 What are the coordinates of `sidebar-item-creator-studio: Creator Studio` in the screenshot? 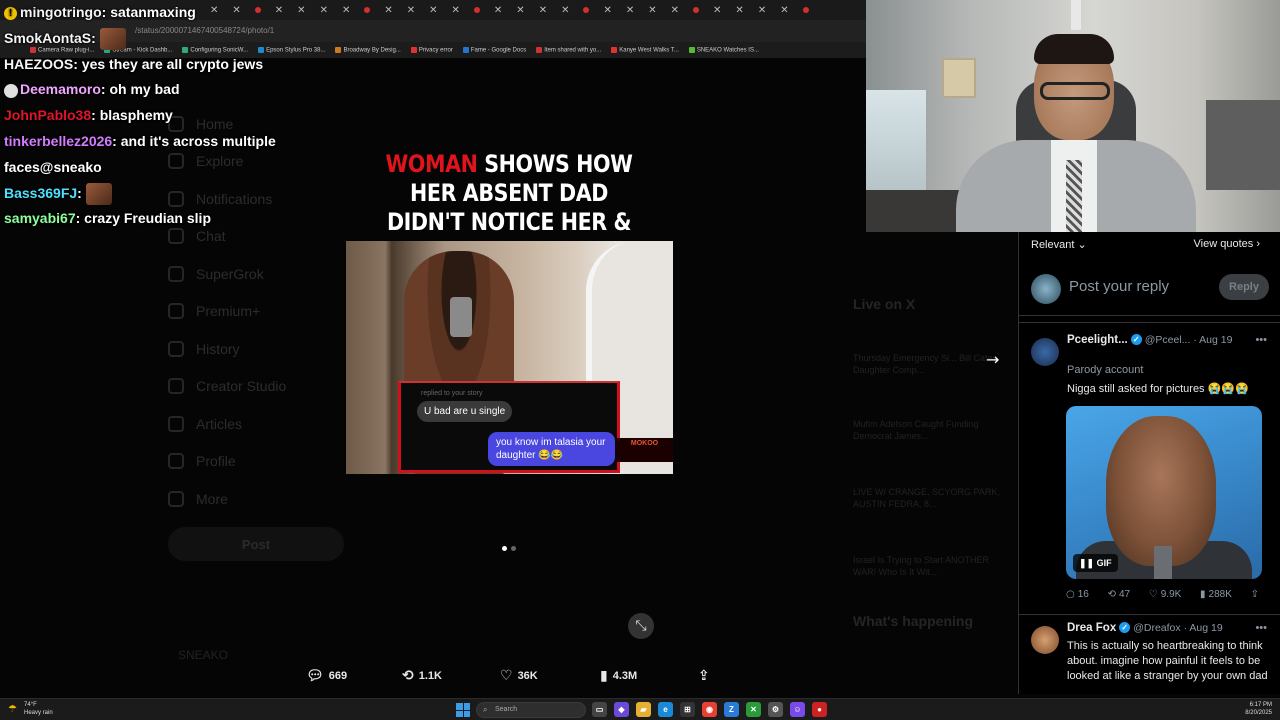 It's located at (258, 387).